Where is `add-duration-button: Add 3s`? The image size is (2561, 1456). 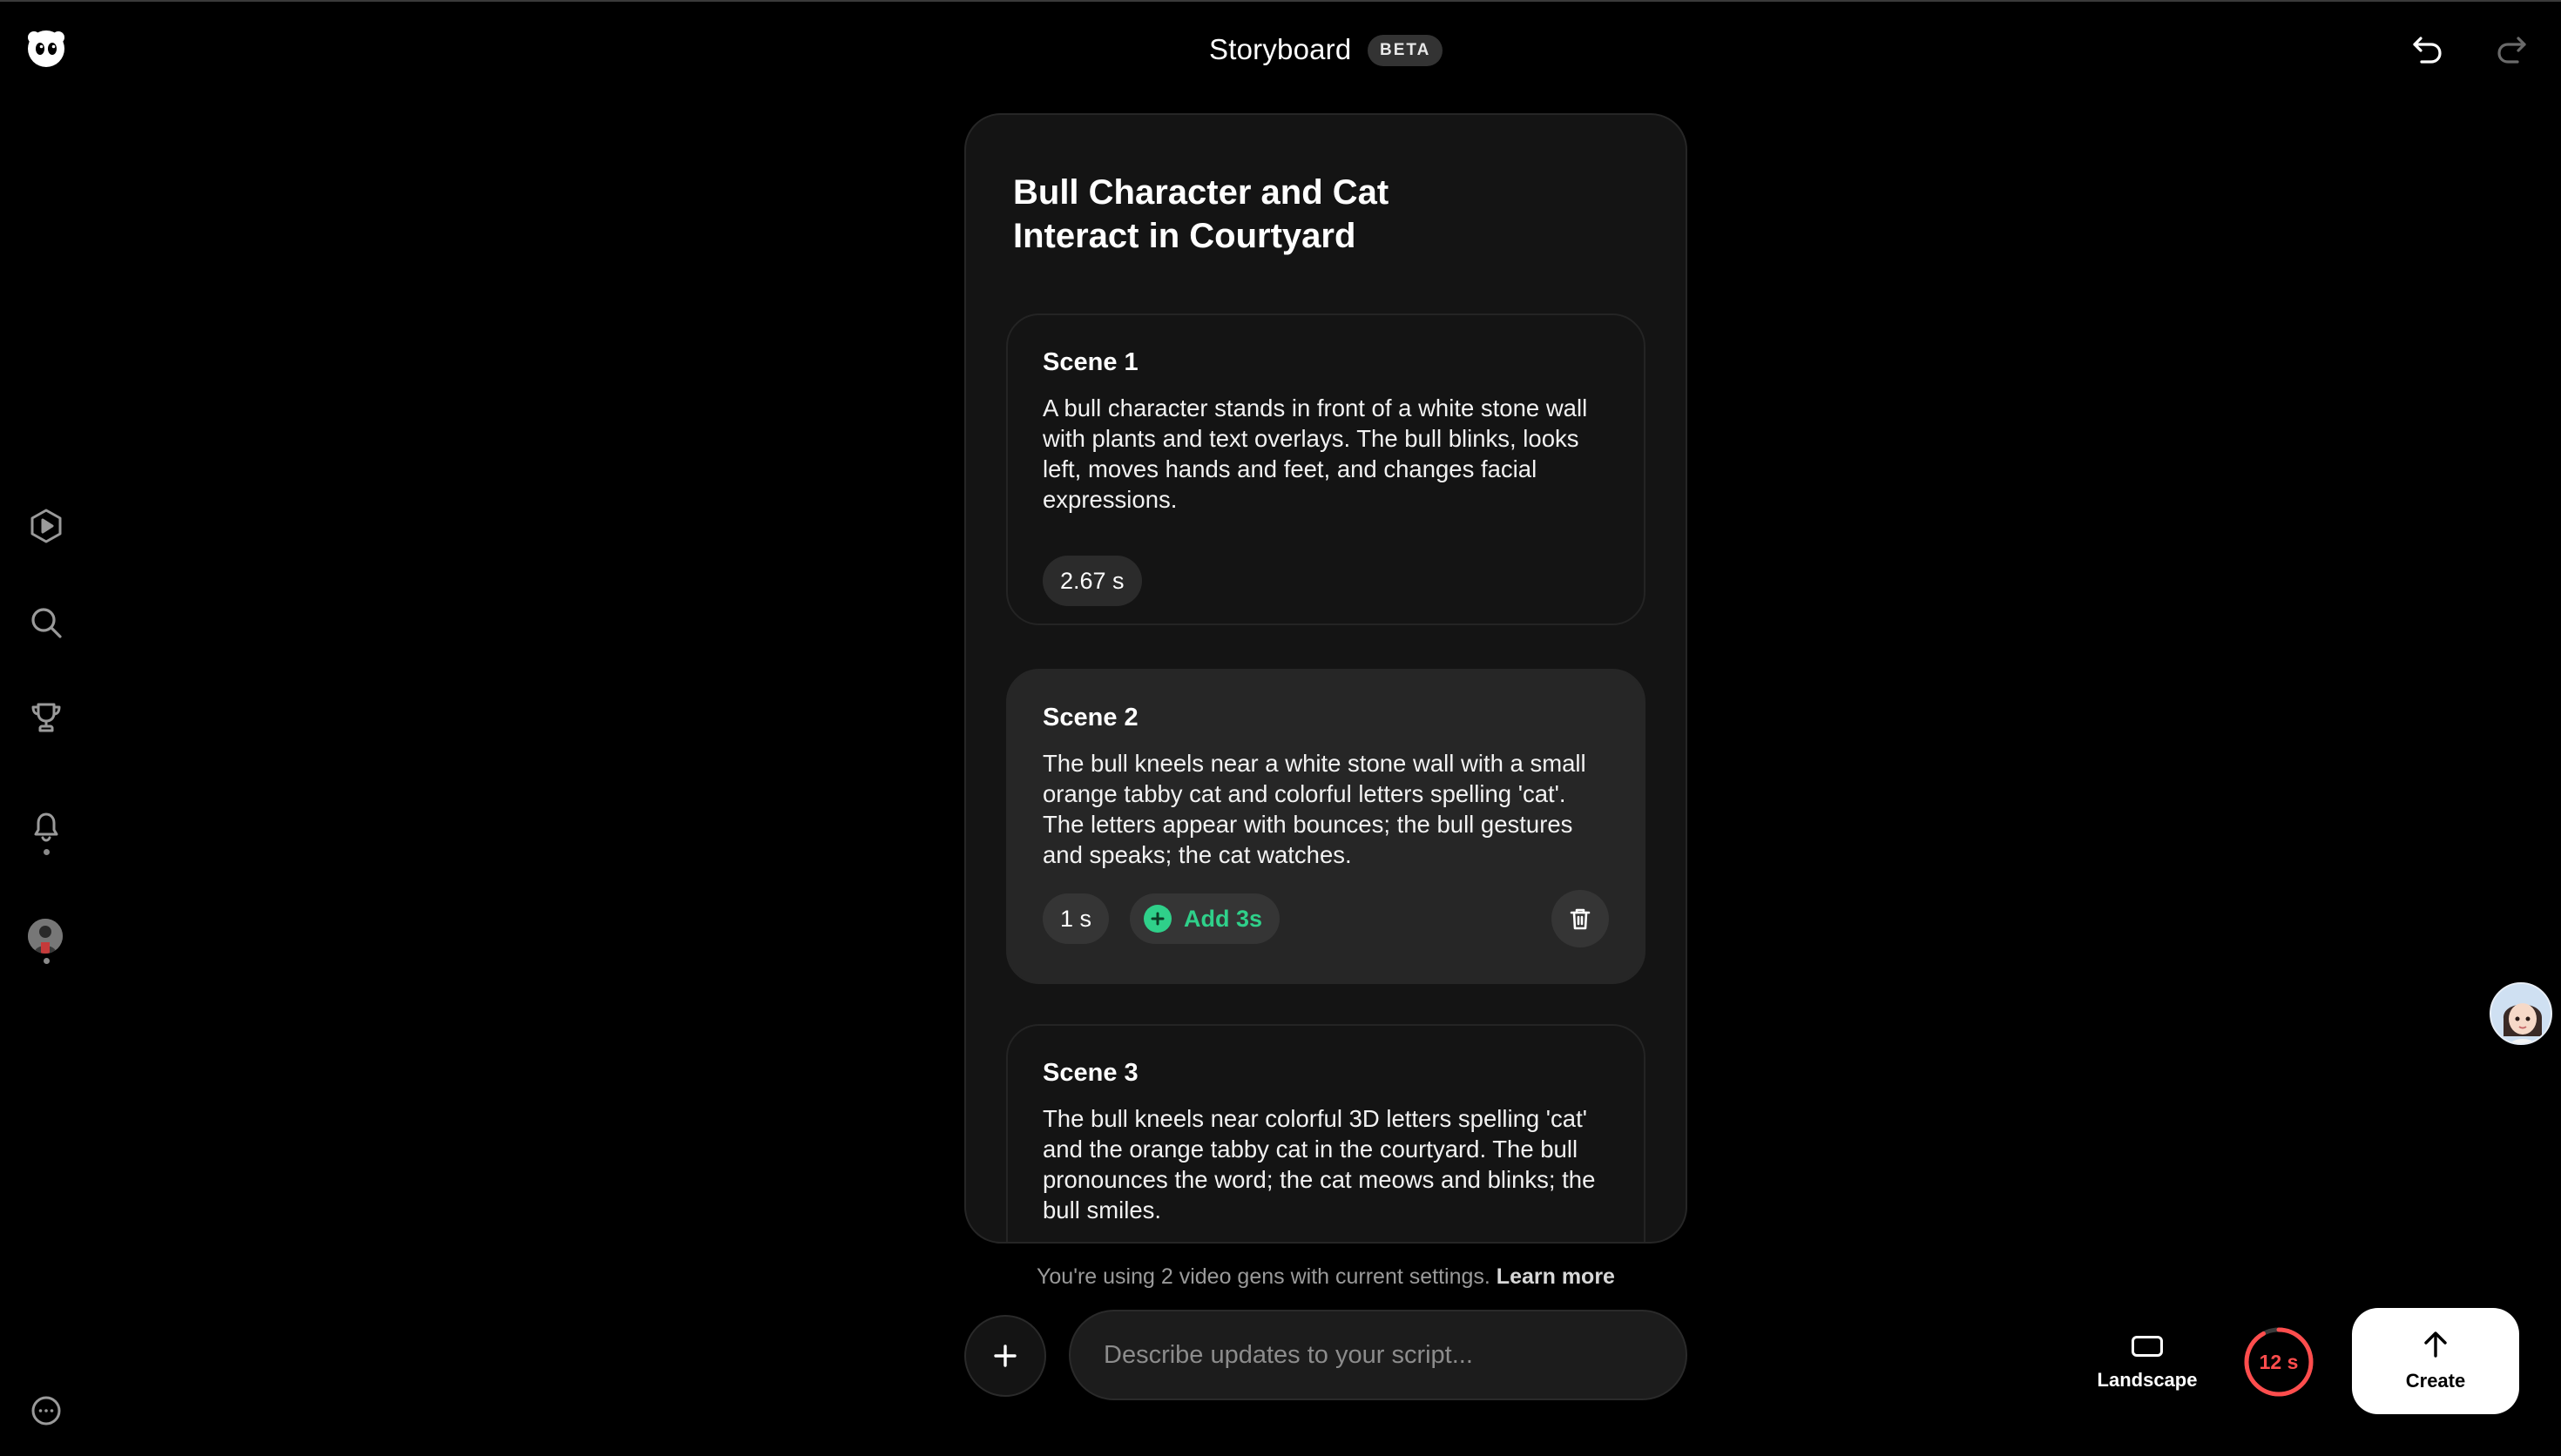
add-duration-button: Add 3s is located at coordinates (1205, 918).